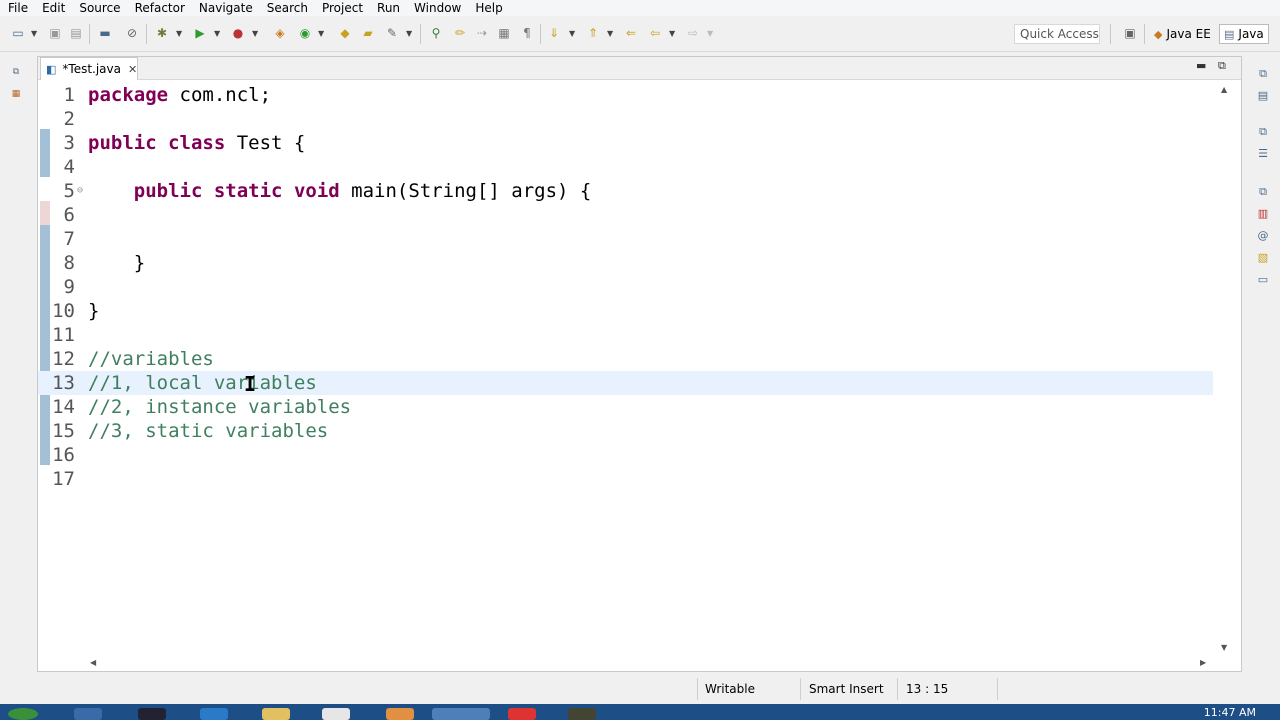  What do you see at coordinates (1263, 214) in the screenshot?
I see `problems-icon: ▥` at bounding box center [1263, 214].